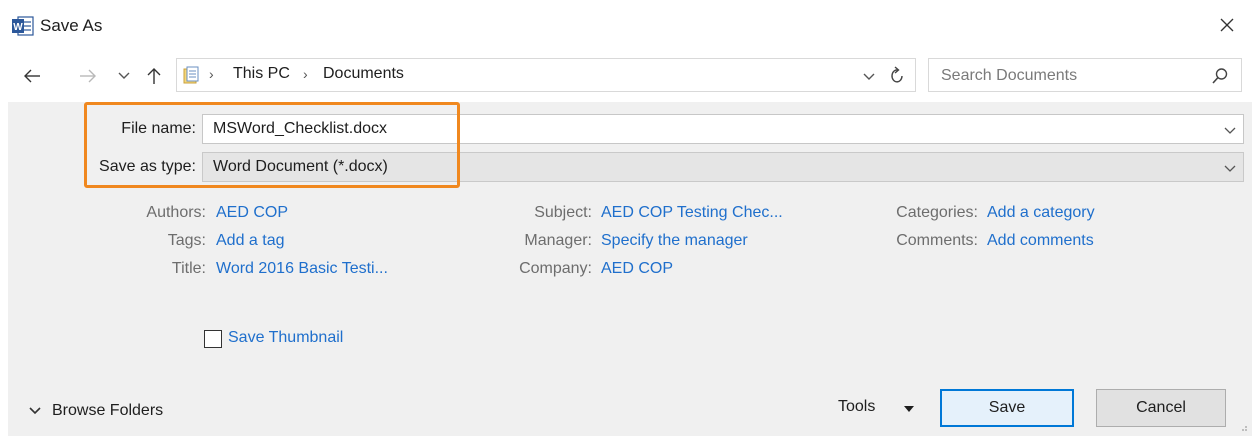 The width and height of the screenshot is (1252, 436). What do you see at coordinates (107, 411) in the screenshot?
I see `browse-folders-label: Browse Folders` at bounding box center [107, 411].